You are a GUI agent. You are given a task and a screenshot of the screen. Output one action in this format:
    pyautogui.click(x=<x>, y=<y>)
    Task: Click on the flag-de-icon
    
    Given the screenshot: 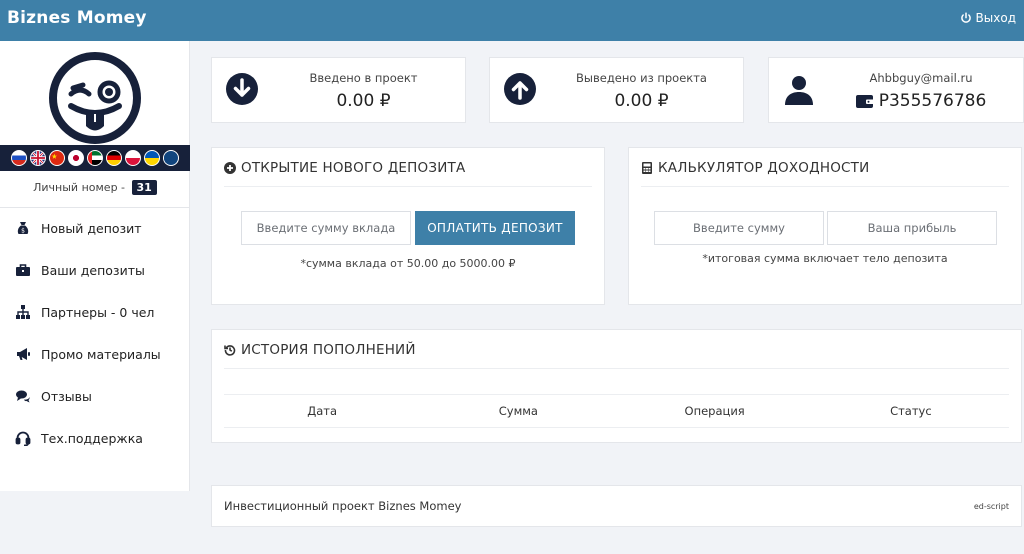 What is the action you would take?
    pyautogui.click(x=114, y=158)
    